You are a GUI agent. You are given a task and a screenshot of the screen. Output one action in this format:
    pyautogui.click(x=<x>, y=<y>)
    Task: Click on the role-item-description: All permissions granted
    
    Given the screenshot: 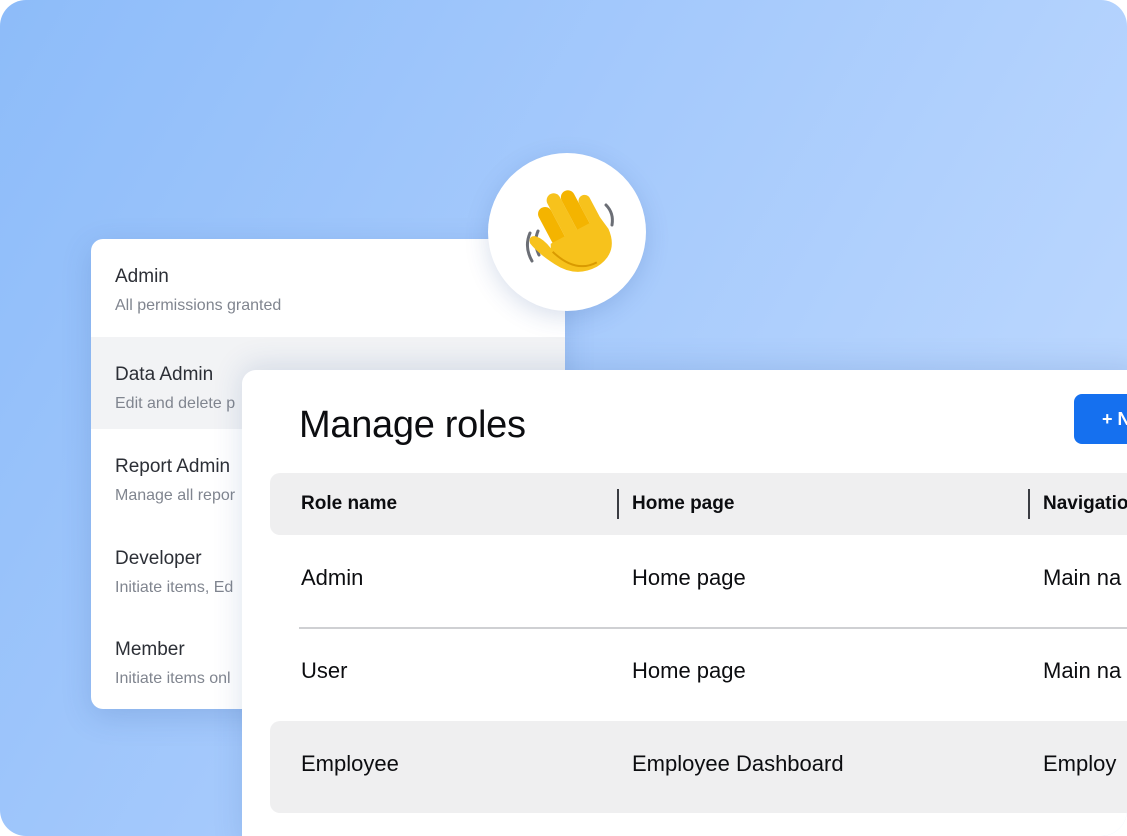 What is the action you would take?
    pyautogui.click(x=198, y=305)
    